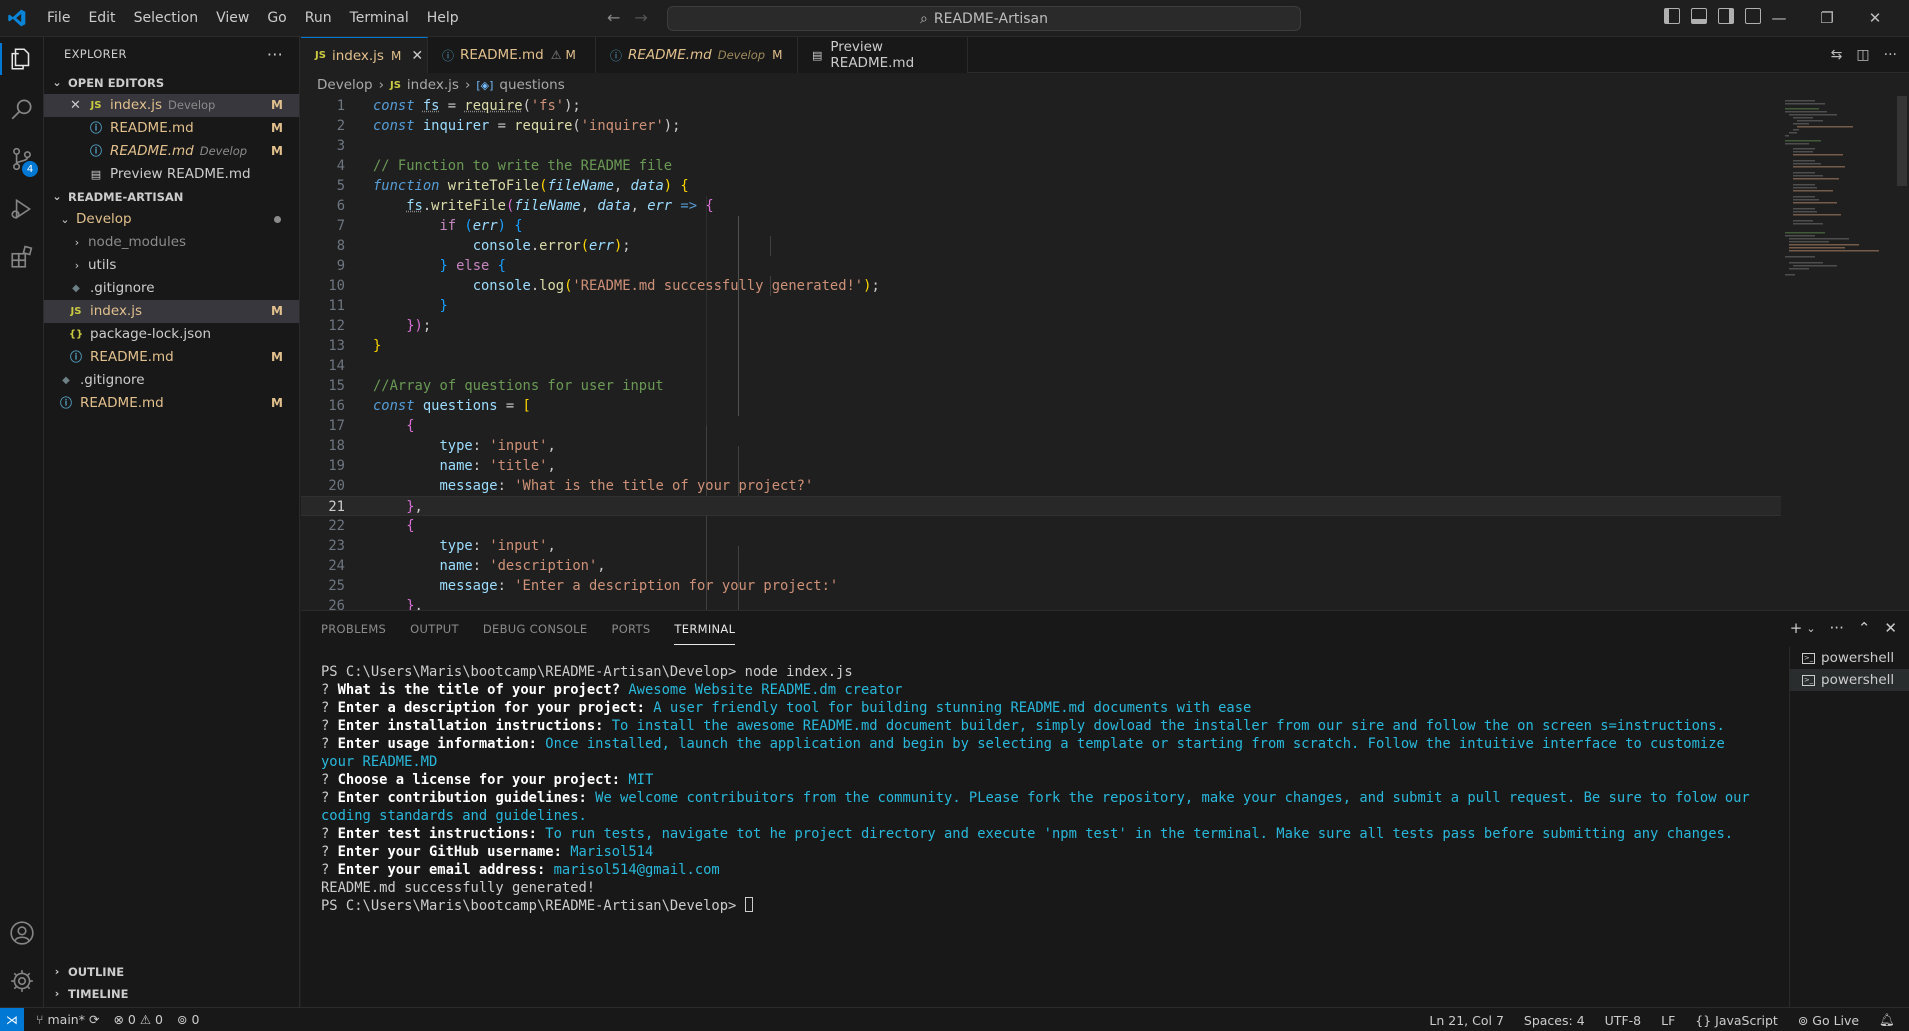 This screenshot has width=1909, height=1031. Describe the element at coordinates (232, 18) in the screenshot. I see `menu-view: View` at that location.